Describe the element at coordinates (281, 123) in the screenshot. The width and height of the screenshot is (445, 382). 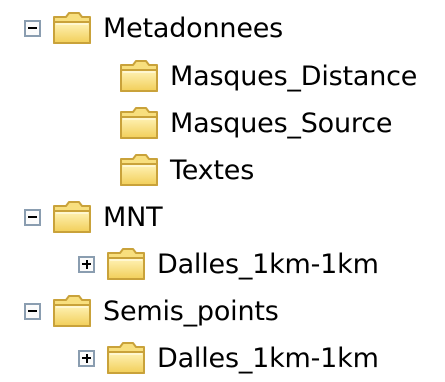
I see `tree-item-label: Masques_Source` at that location.